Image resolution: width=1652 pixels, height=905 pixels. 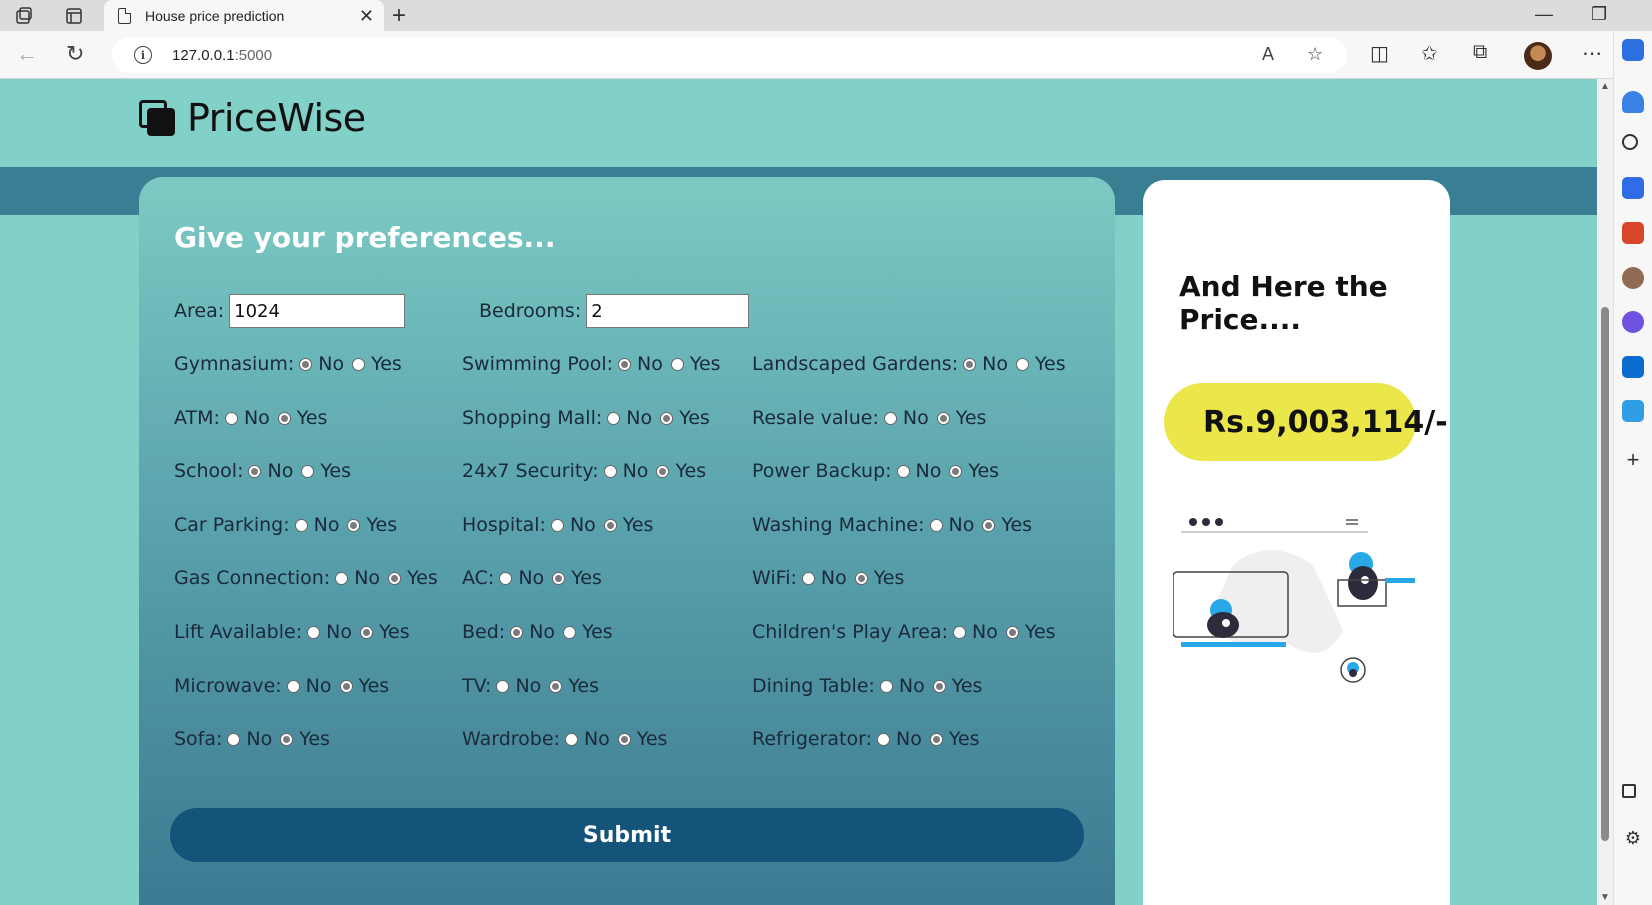 I want to click on outlook-icon, so click(x=1633, y=367).